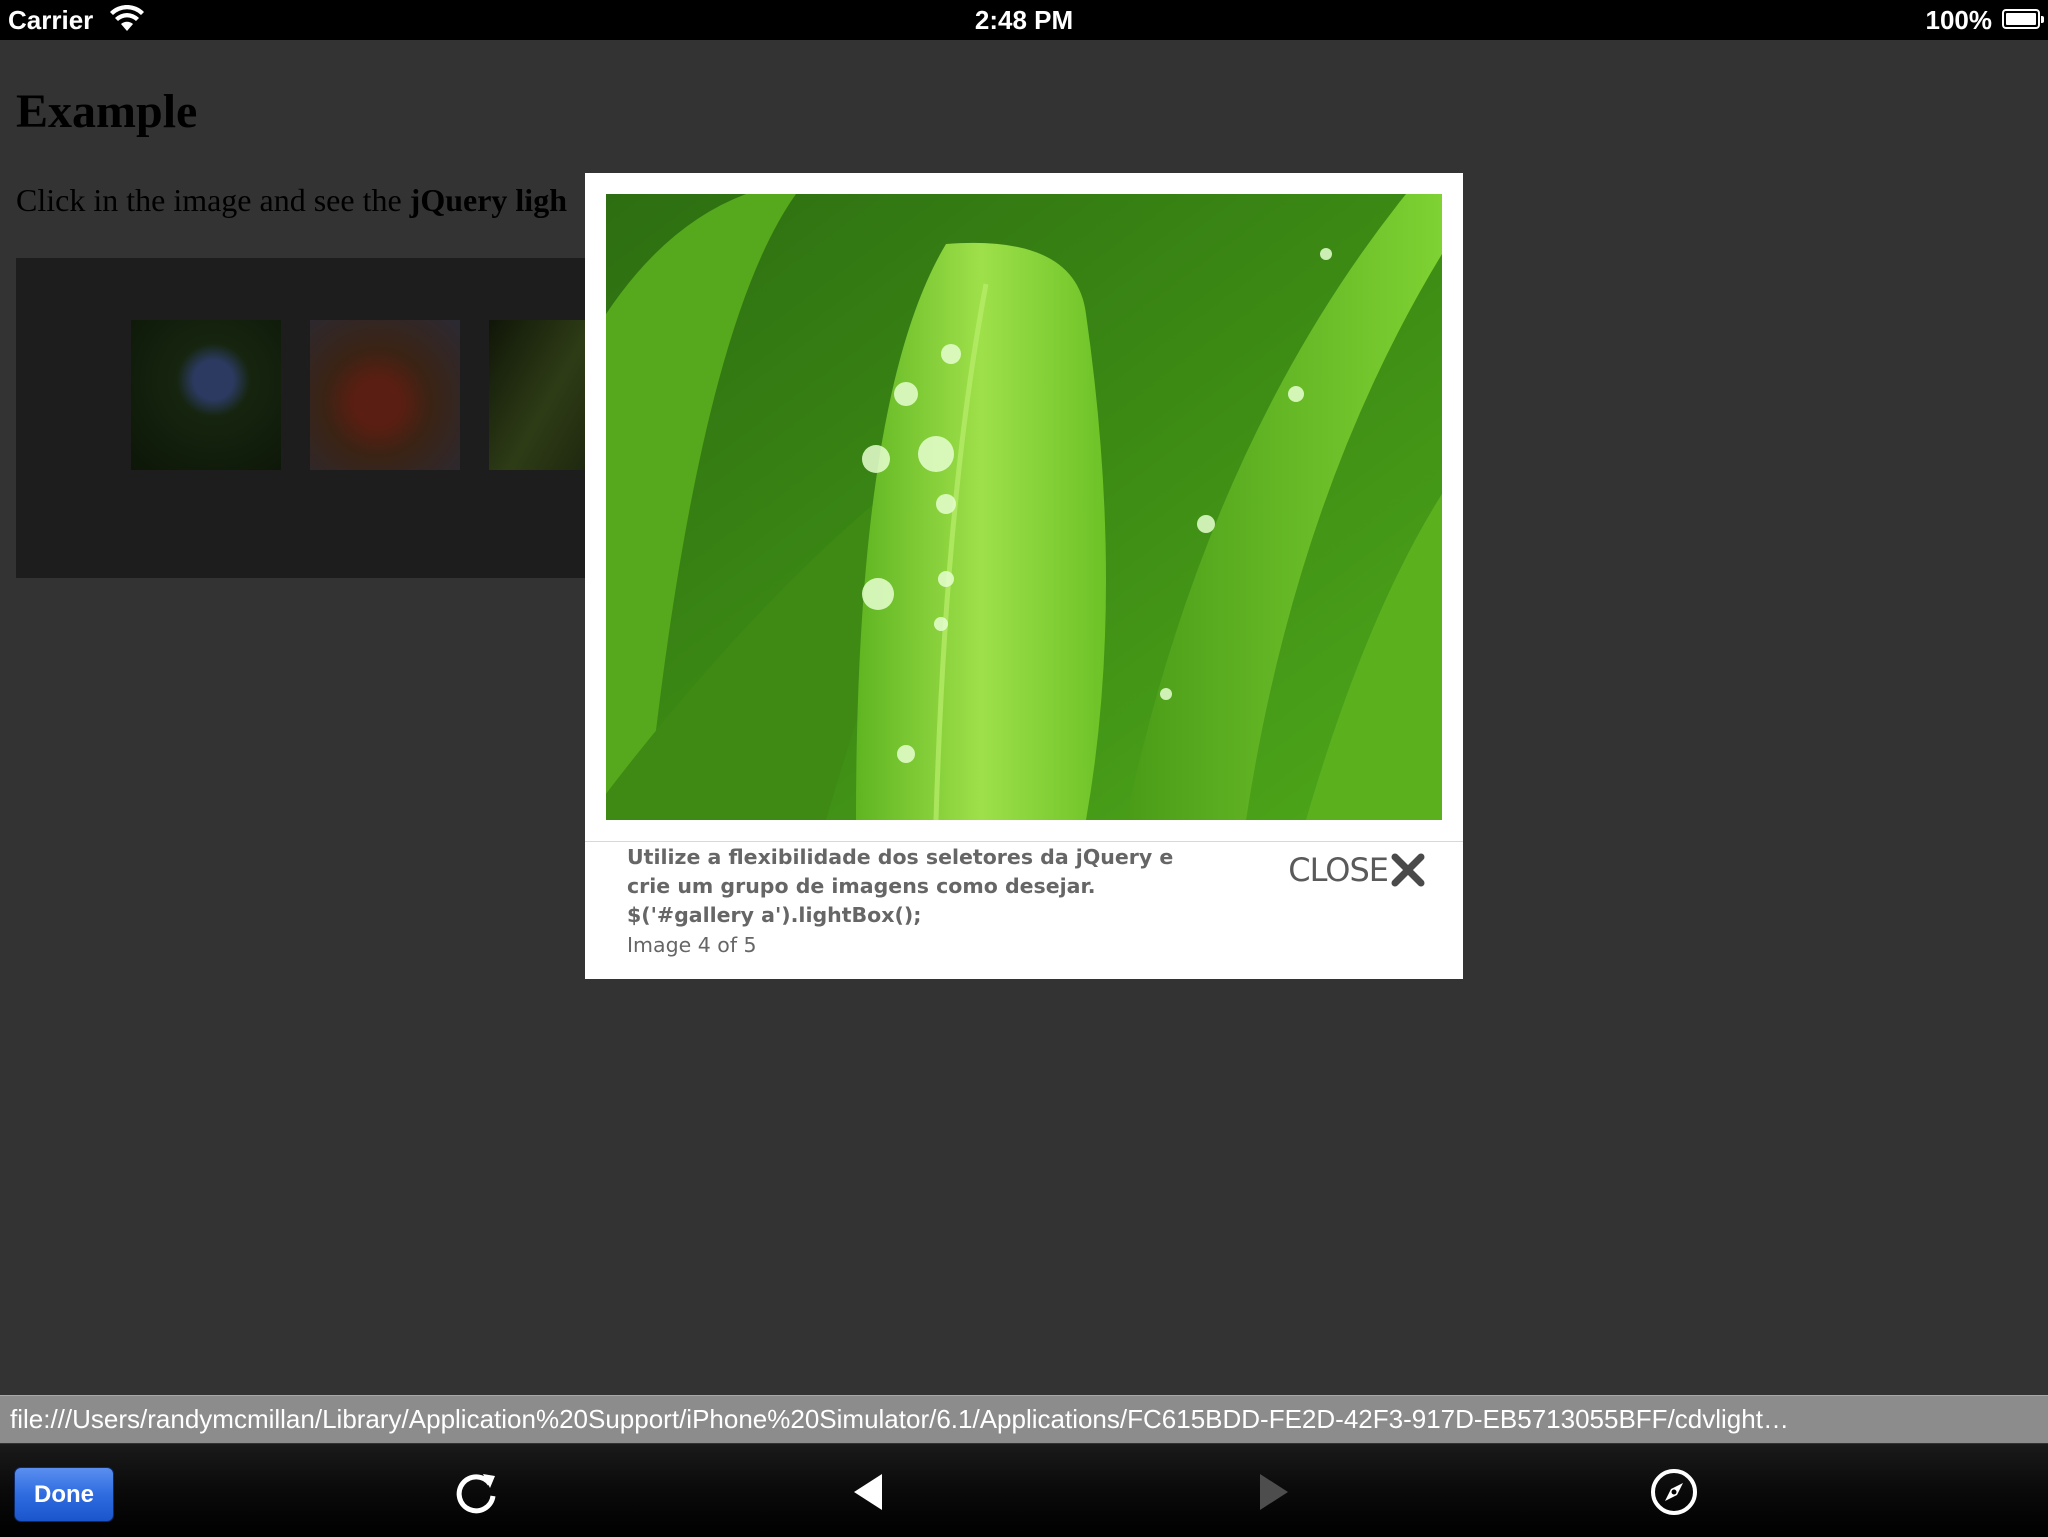 This screenshot has width=2048, height=1537. Describe the element at coordinates (692, 945) in the screenshot. I see `image-counter: Image 4 of 5` at that location.